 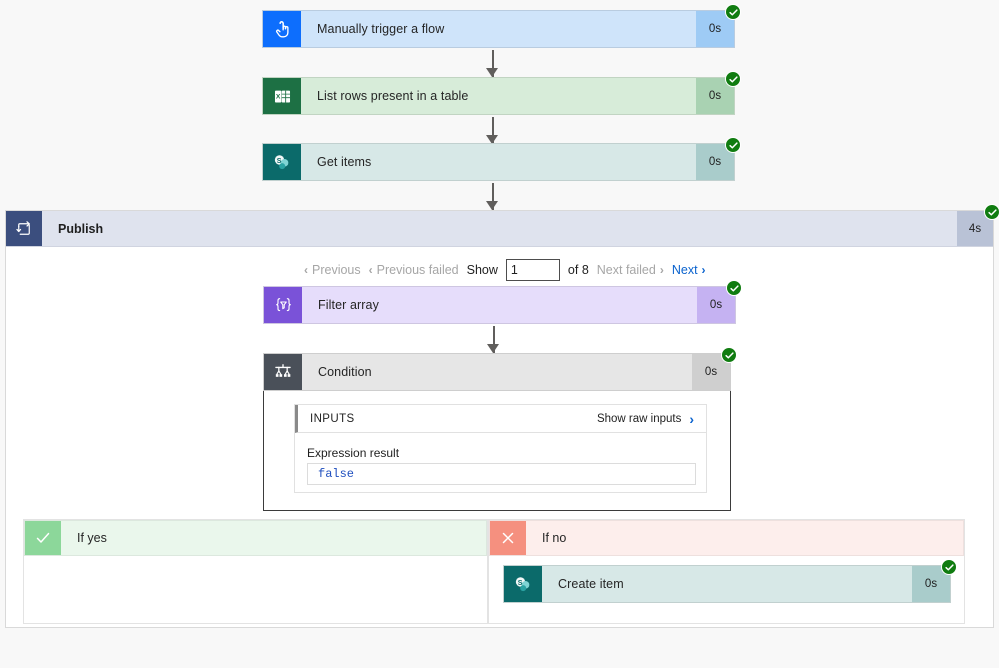 What do you see at coordinates (381, 29) in the screenshot?
I see `step-title: Manually trigger a flow` at bounding box center [381, 29].